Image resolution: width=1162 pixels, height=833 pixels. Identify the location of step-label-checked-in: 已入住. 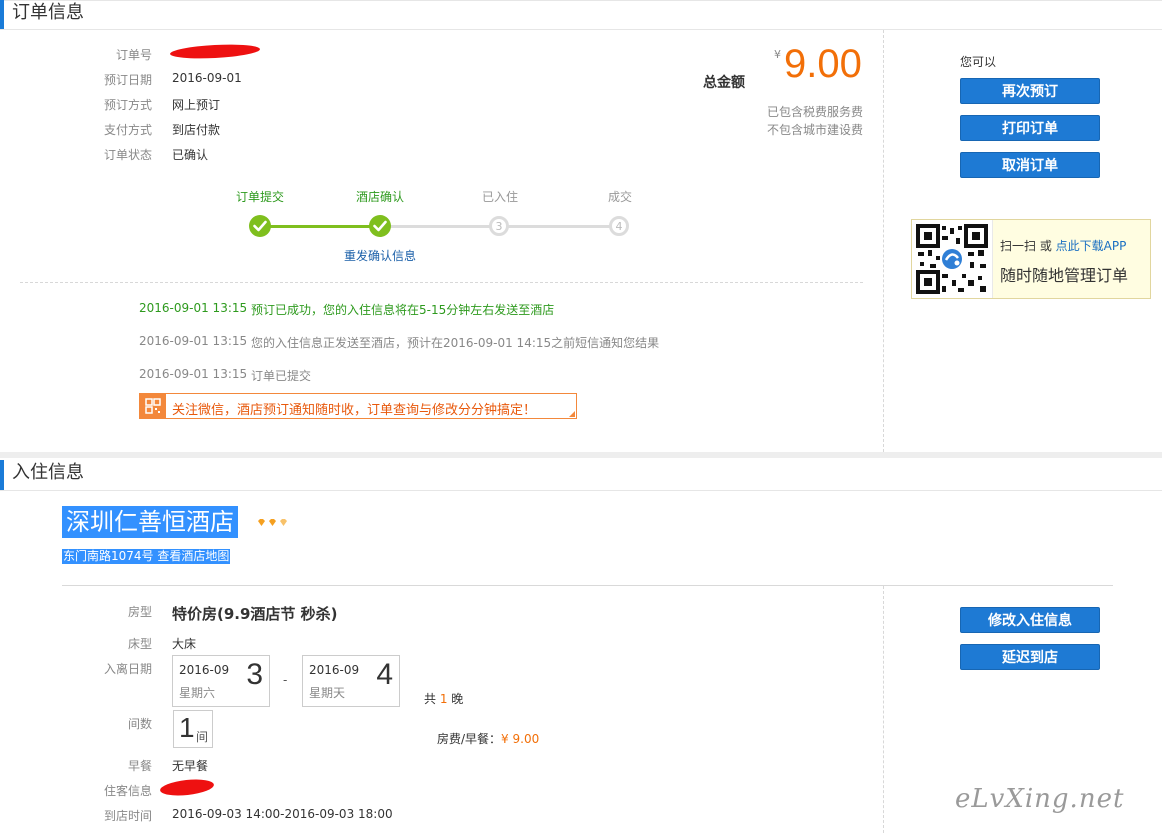
(499, 197).